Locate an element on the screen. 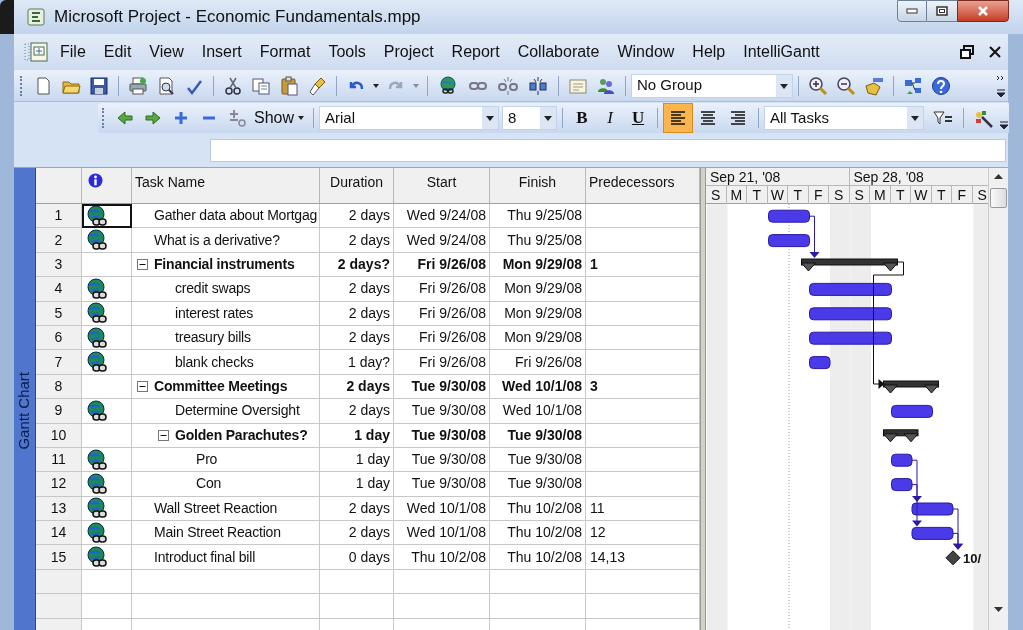  menu-item: Tools is located at coordinates (347, 52).